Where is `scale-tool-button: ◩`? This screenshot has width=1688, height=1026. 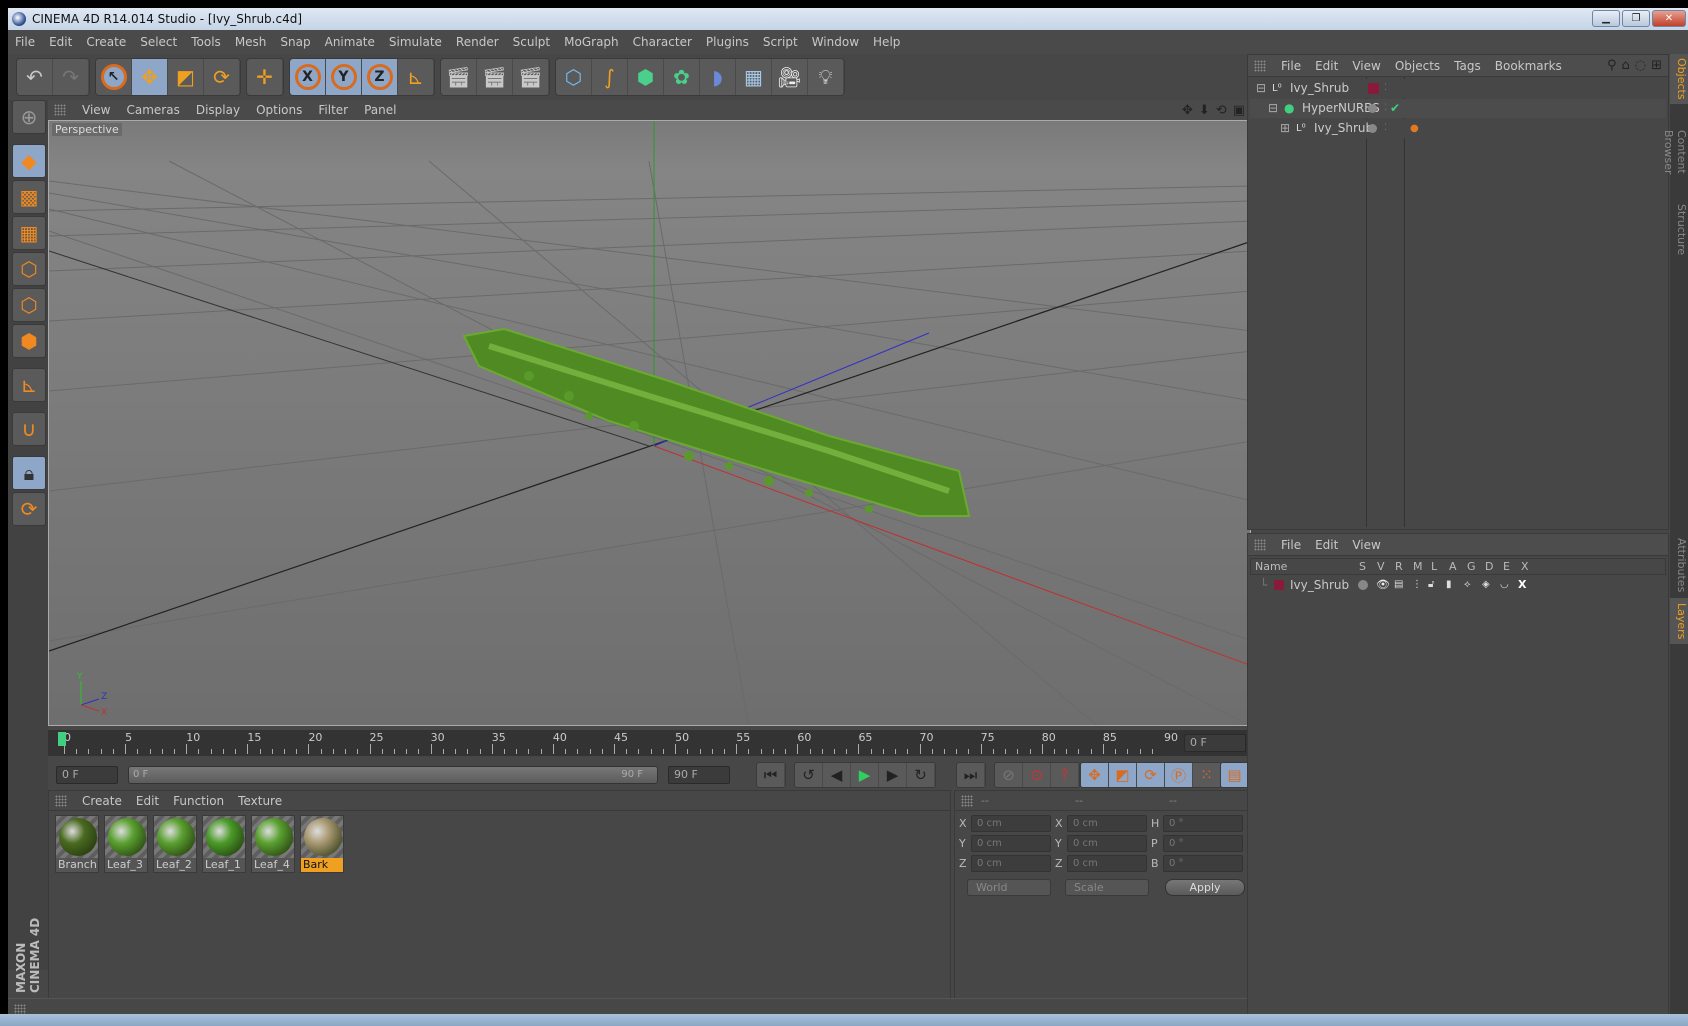
scale-tool-button: ◩ is located at coordinates (186, 77).